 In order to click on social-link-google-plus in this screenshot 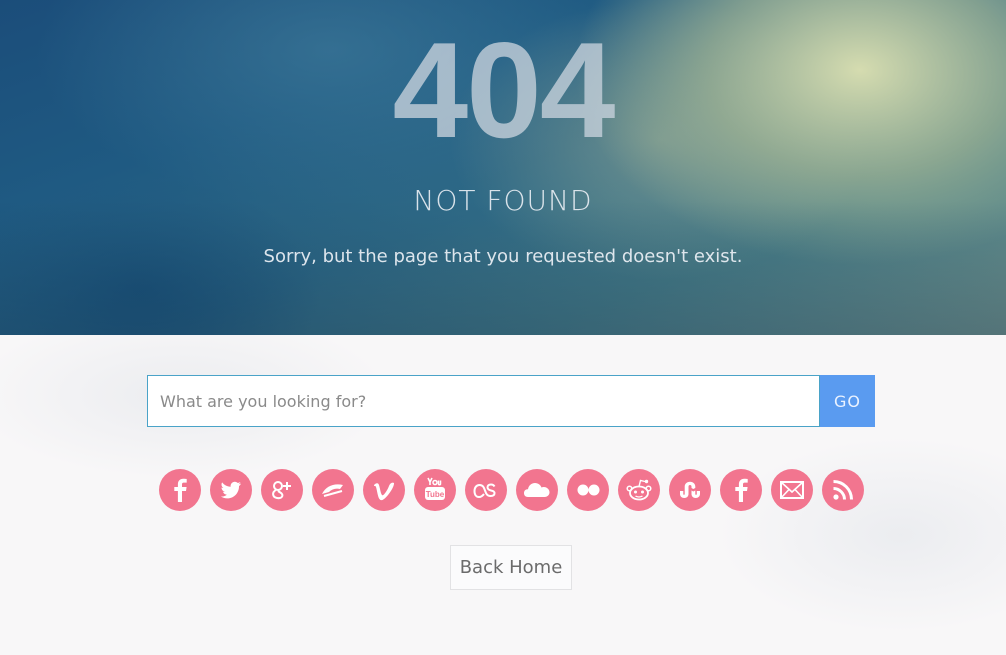, I will do `click(282, 490)`.